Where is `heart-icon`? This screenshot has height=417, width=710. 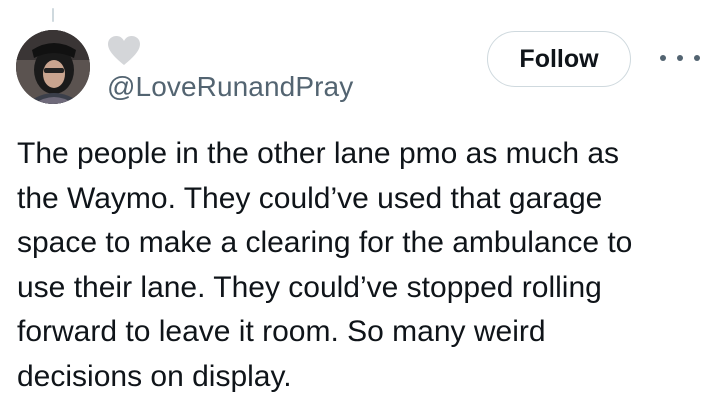 heart-icon is located at coordinates (124, 50).